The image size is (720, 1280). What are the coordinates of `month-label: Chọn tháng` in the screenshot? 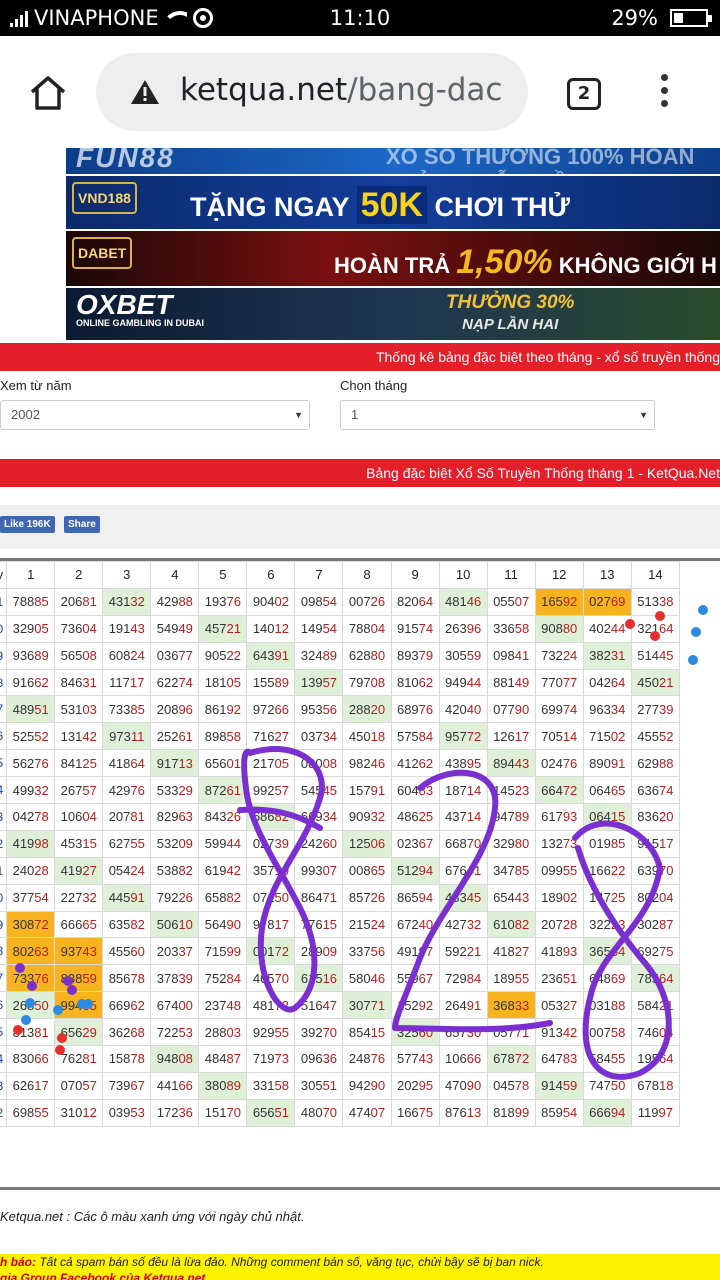 It's located at (374, 385).